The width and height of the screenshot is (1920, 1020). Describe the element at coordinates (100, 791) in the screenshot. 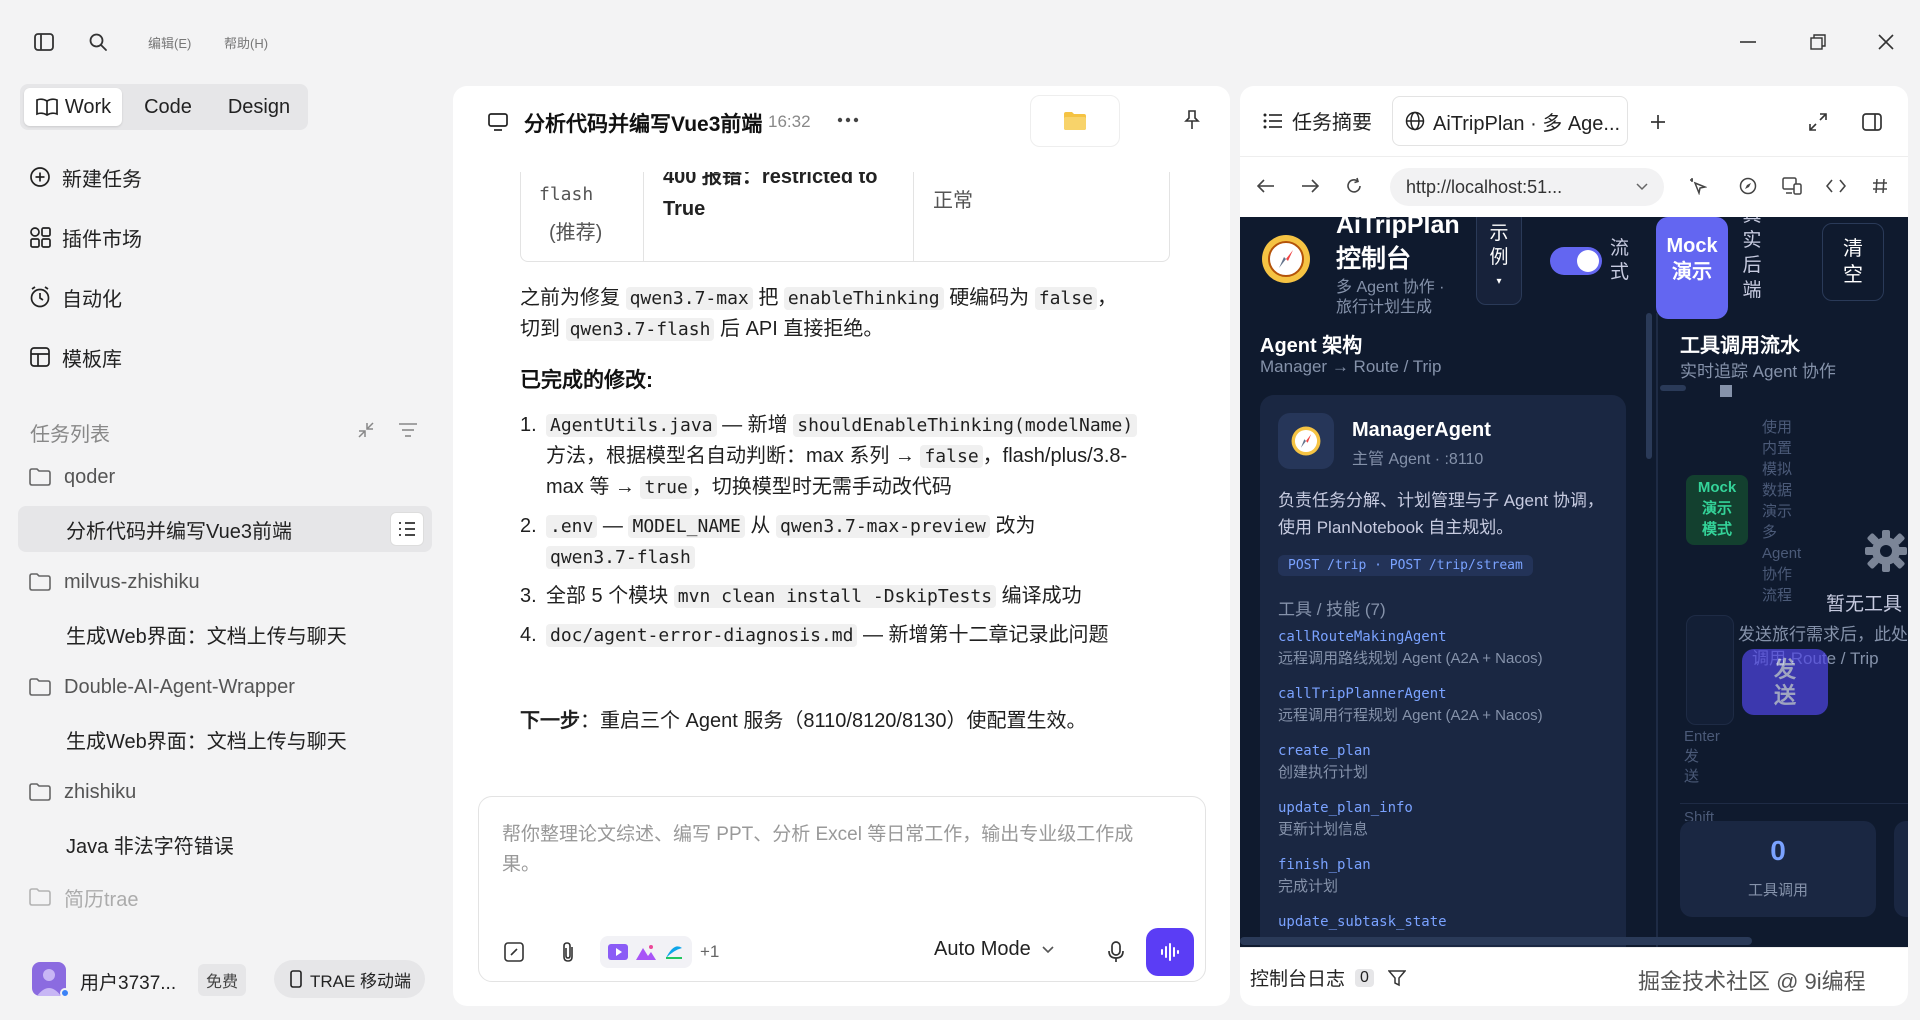

I see `folder-label: zhishiku` at that location.